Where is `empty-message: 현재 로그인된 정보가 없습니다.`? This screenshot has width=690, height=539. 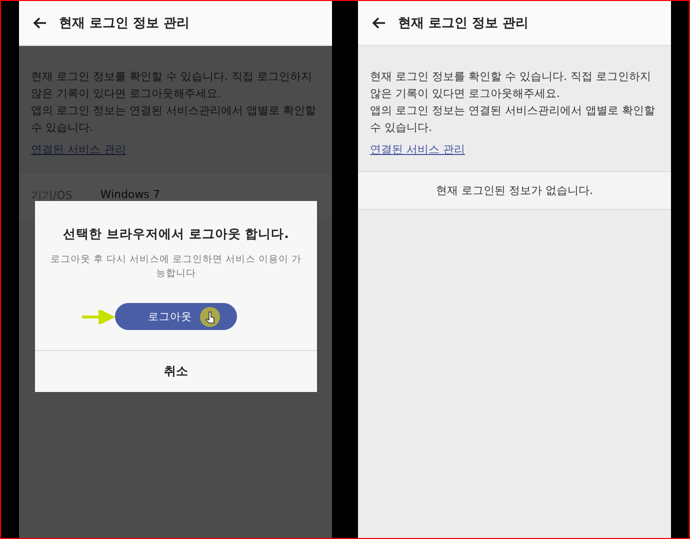 empty-message: 현재 로그인된 정보가 없습니다. is located at coordinates (514, 191).